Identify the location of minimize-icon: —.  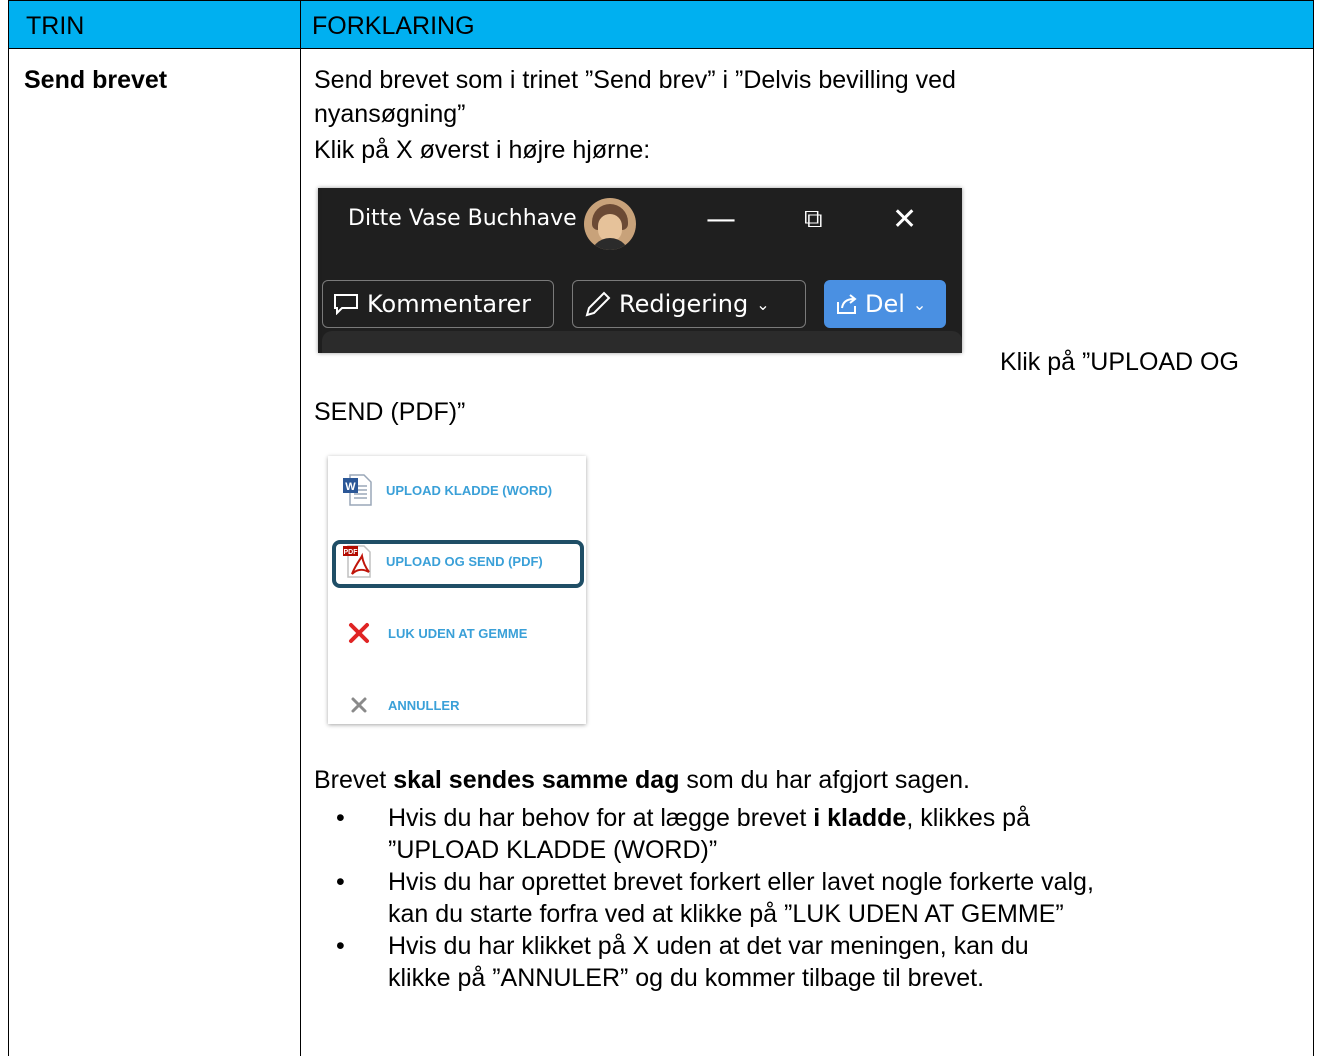
(721, 219).